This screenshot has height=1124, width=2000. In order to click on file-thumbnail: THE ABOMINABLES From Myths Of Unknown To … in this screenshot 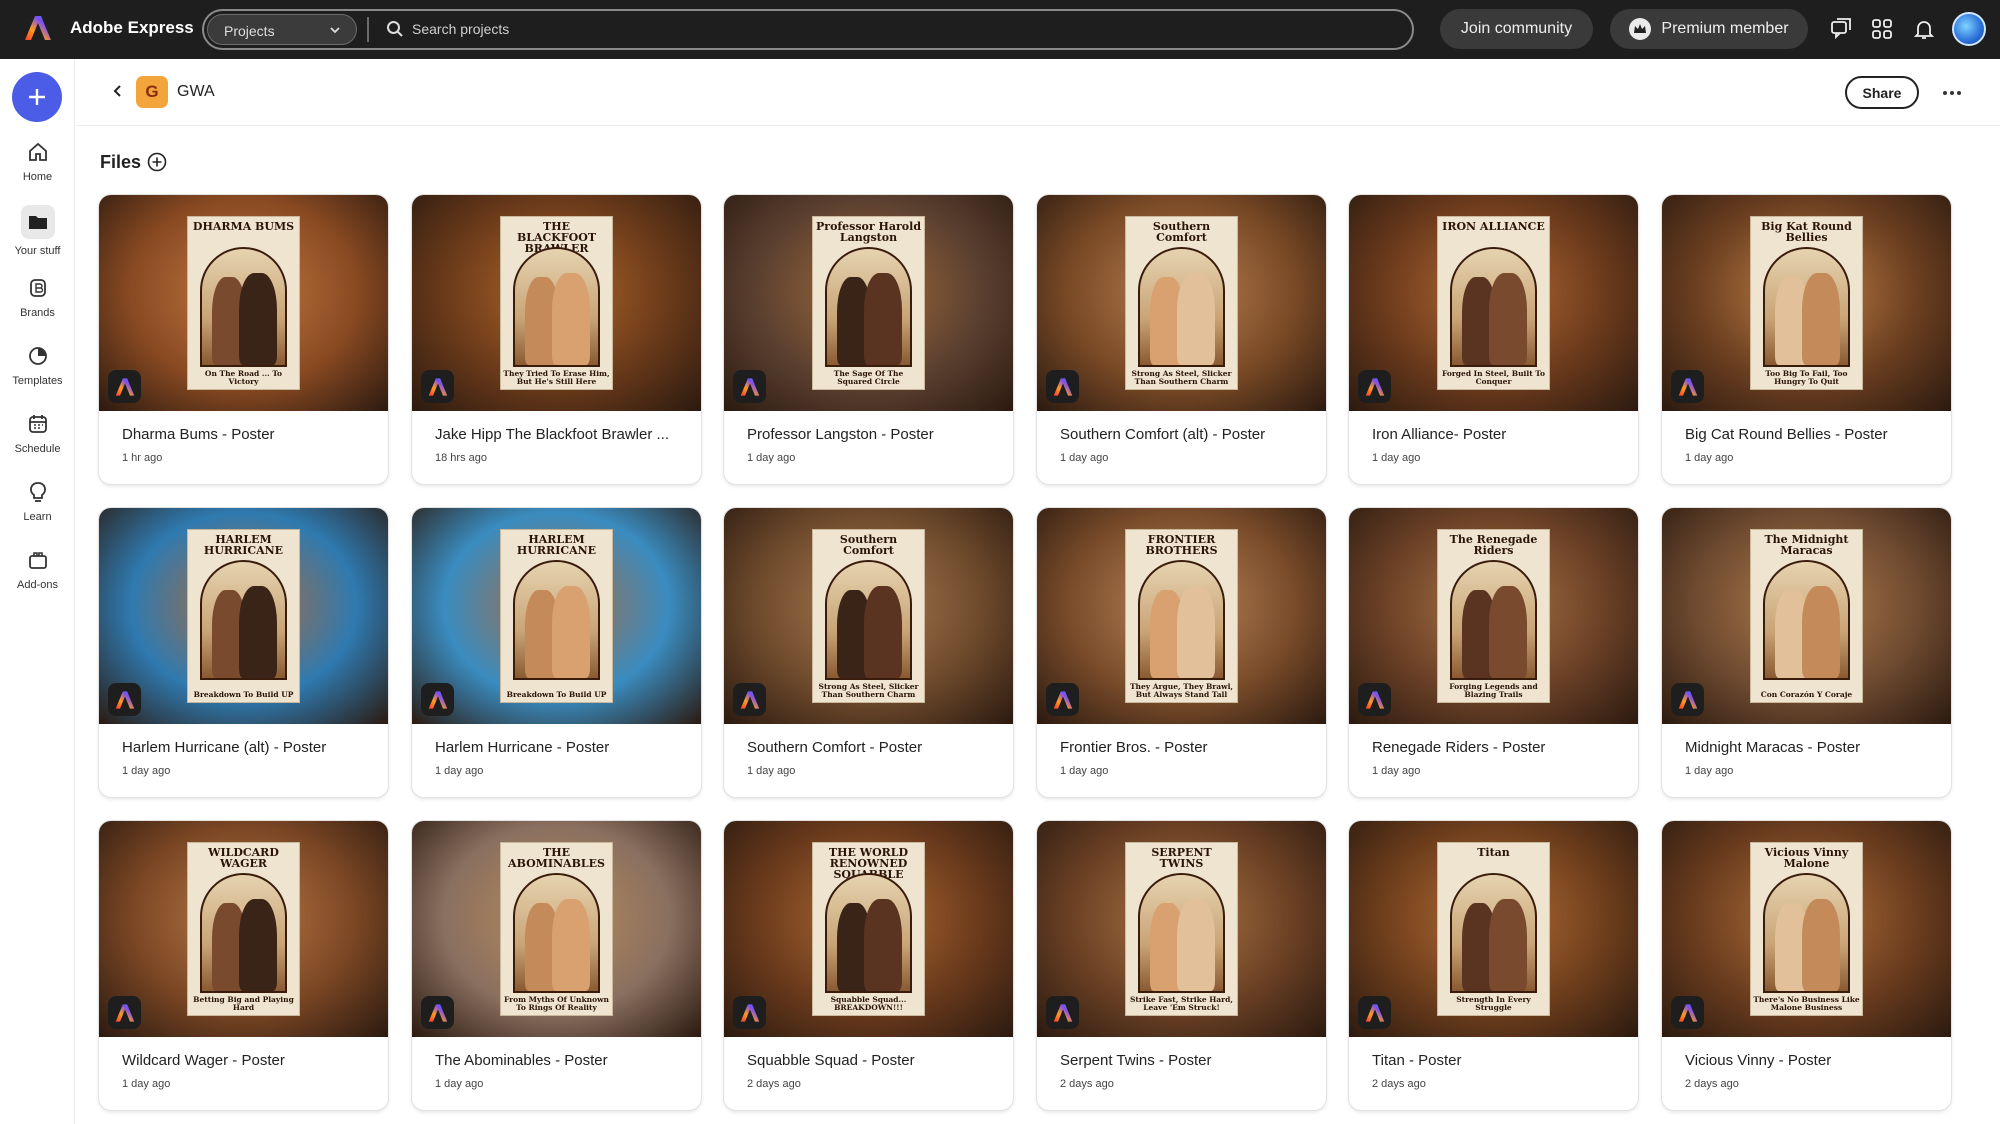, I will do `click(556, 929)`.